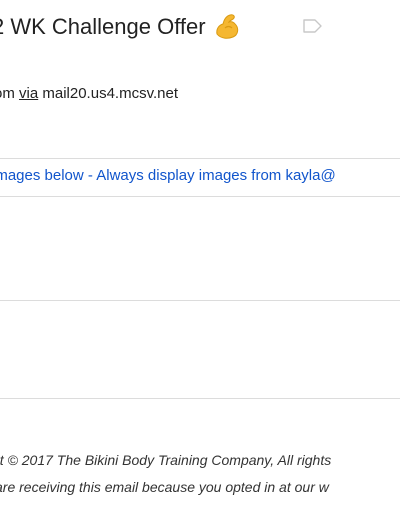  Describe the element at coordinates (227, 27) in the screenshot. I see `flexed-biceps-icon` at that location.